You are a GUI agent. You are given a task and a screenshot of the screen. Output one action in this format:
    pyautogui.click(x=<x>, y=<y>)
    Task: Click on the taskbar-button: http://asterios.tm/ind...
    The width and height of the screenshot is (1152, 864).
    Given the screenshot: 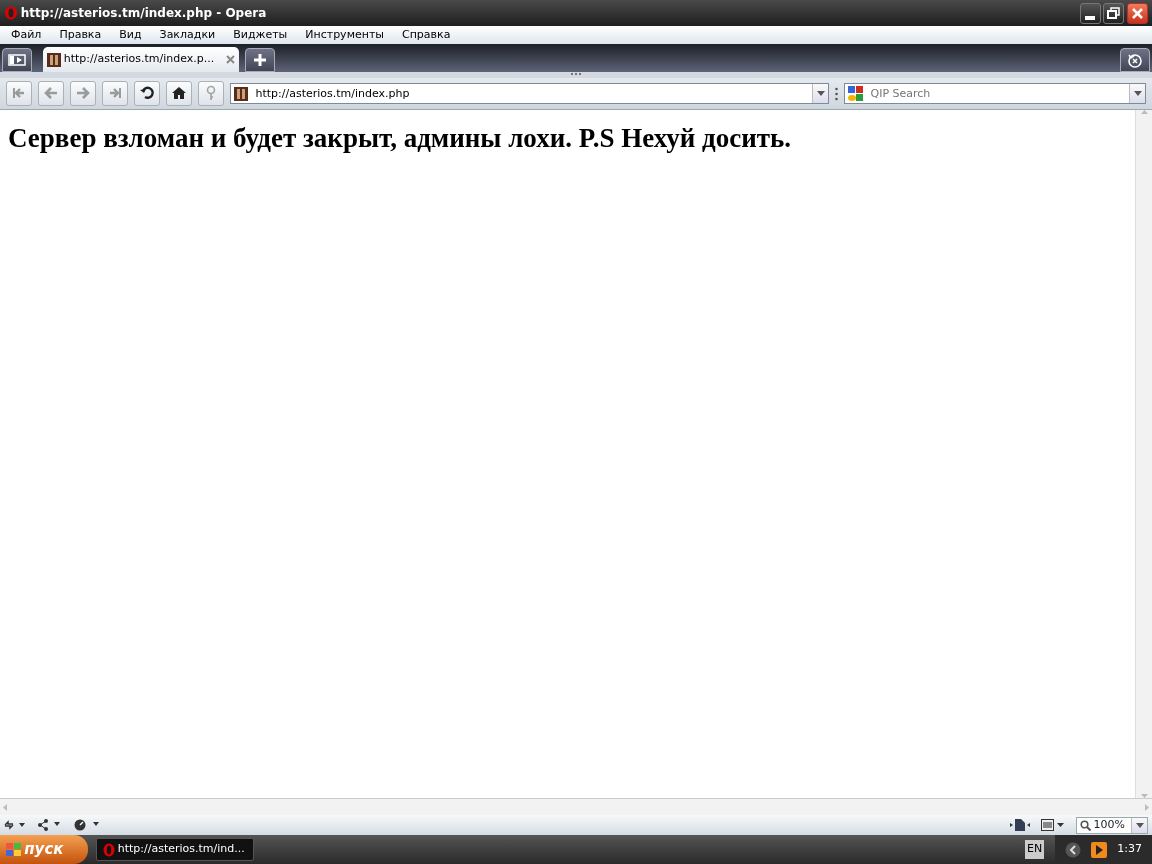 What is the action you would take?
    pyautogui.click(x=175, y=849)
    